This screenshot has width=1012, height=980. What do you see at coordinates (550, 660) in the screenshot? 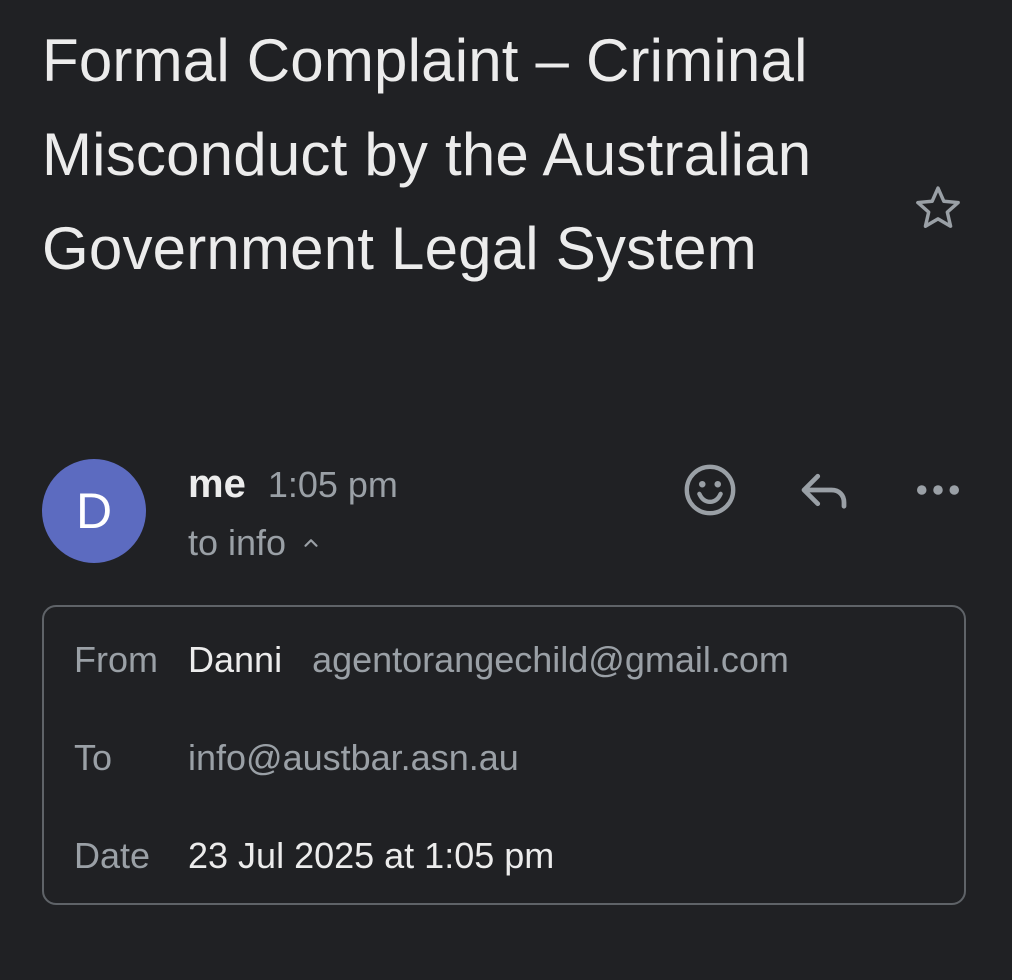
I see `from-email: agentorangechild@gmail.com` at bounding box center [550, 660].